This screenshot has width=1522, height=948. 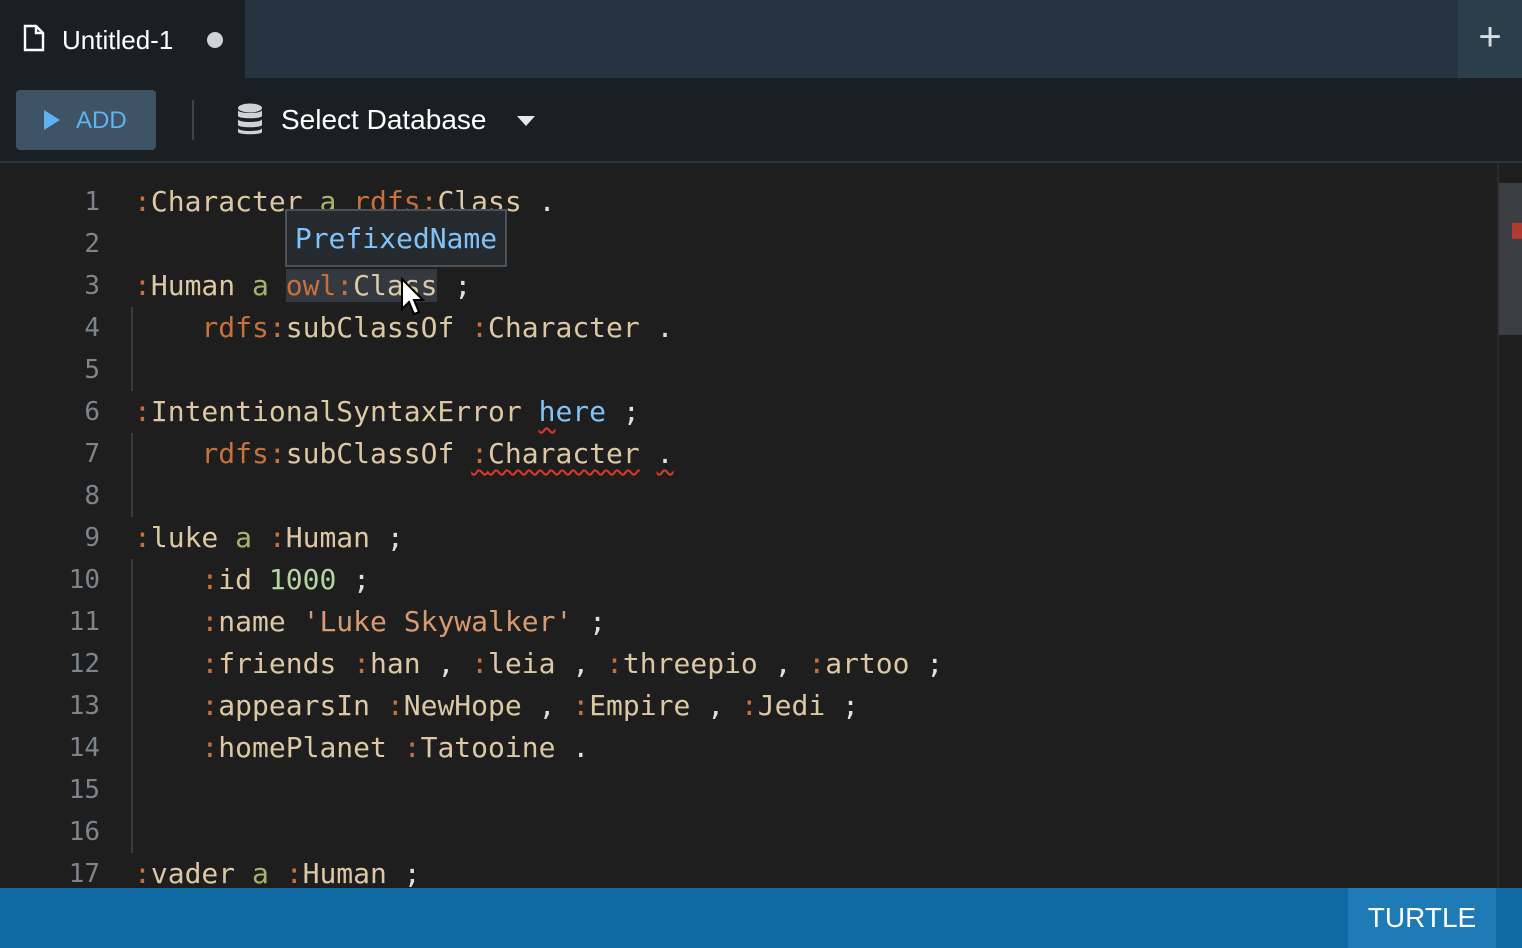 I want to click on add-button: ADD, so click(x=86, y=120).